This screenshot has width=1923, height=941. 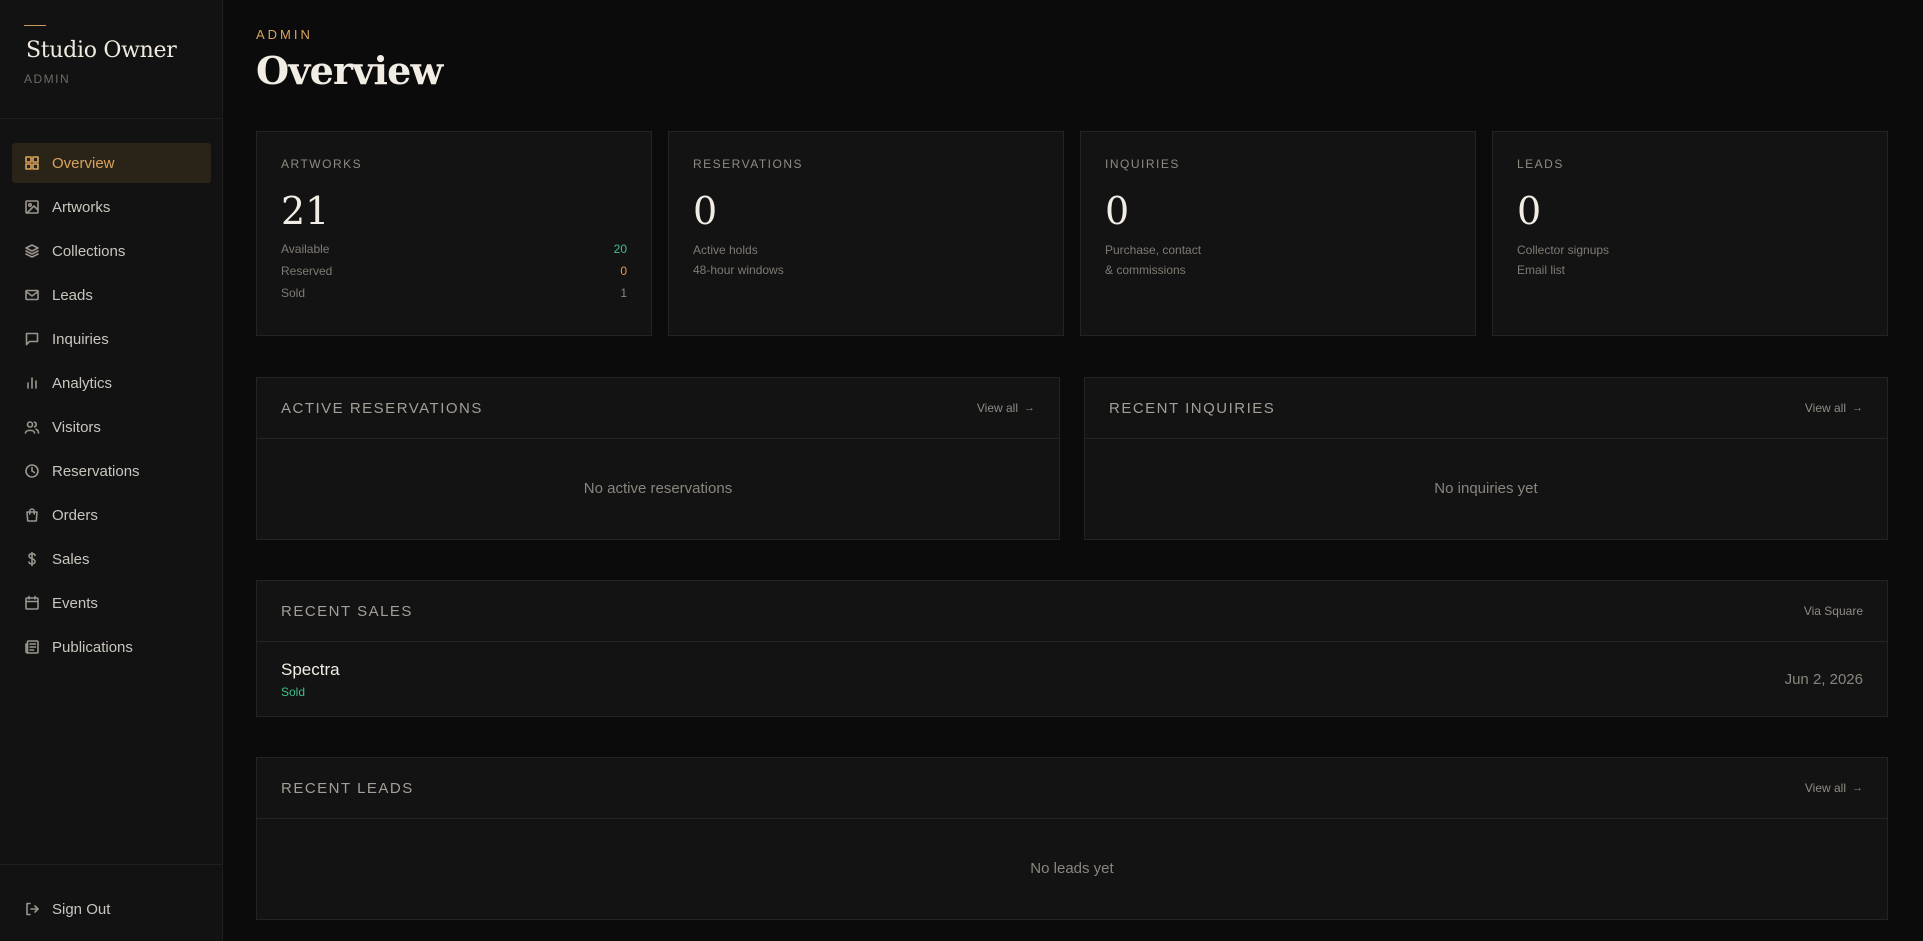 What do you see at coordinates (101, 50) in the screenshot?
I see `brand-title: Studio Owner` at bounding box center [101, 50].